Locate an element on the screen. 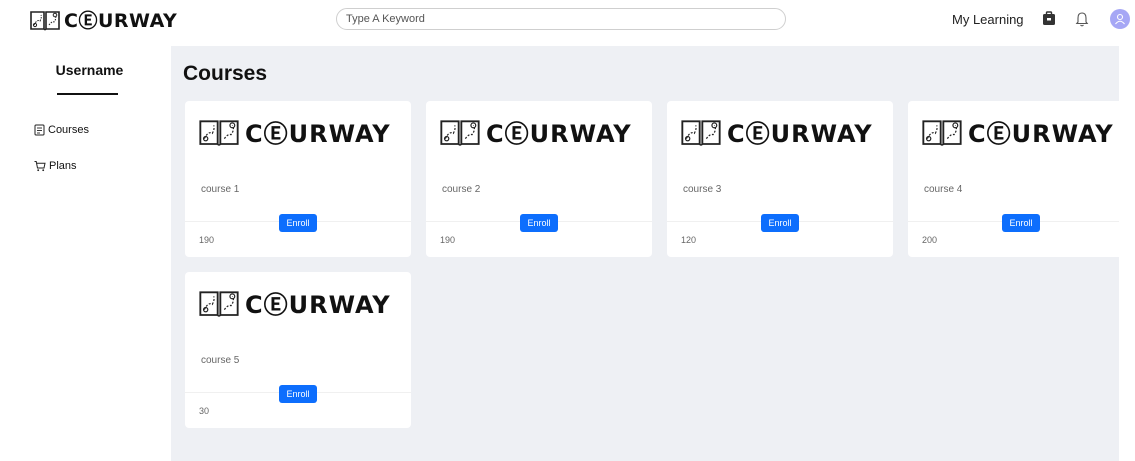 The image size is (1135, 461). sidebar-item-plans: Plans is located at coordinates (55, 166).